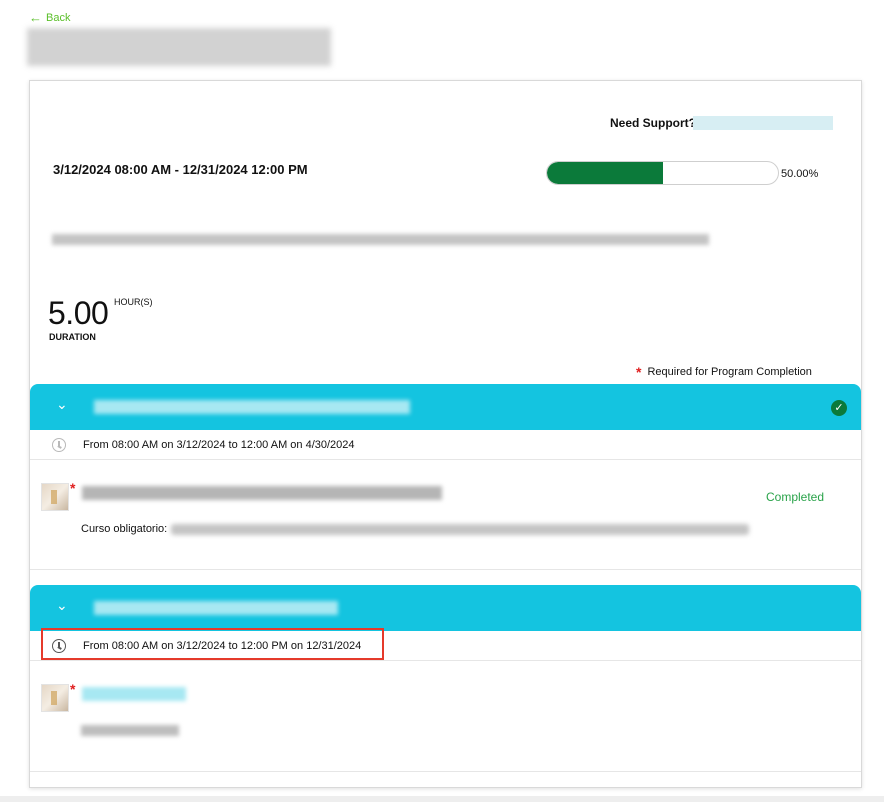 This screenshot has width=884, height=802. What do you see at coordinates (78, 313) in the screenshot?
I see `duration-value: 5.00` at bounding box center [78, 313].